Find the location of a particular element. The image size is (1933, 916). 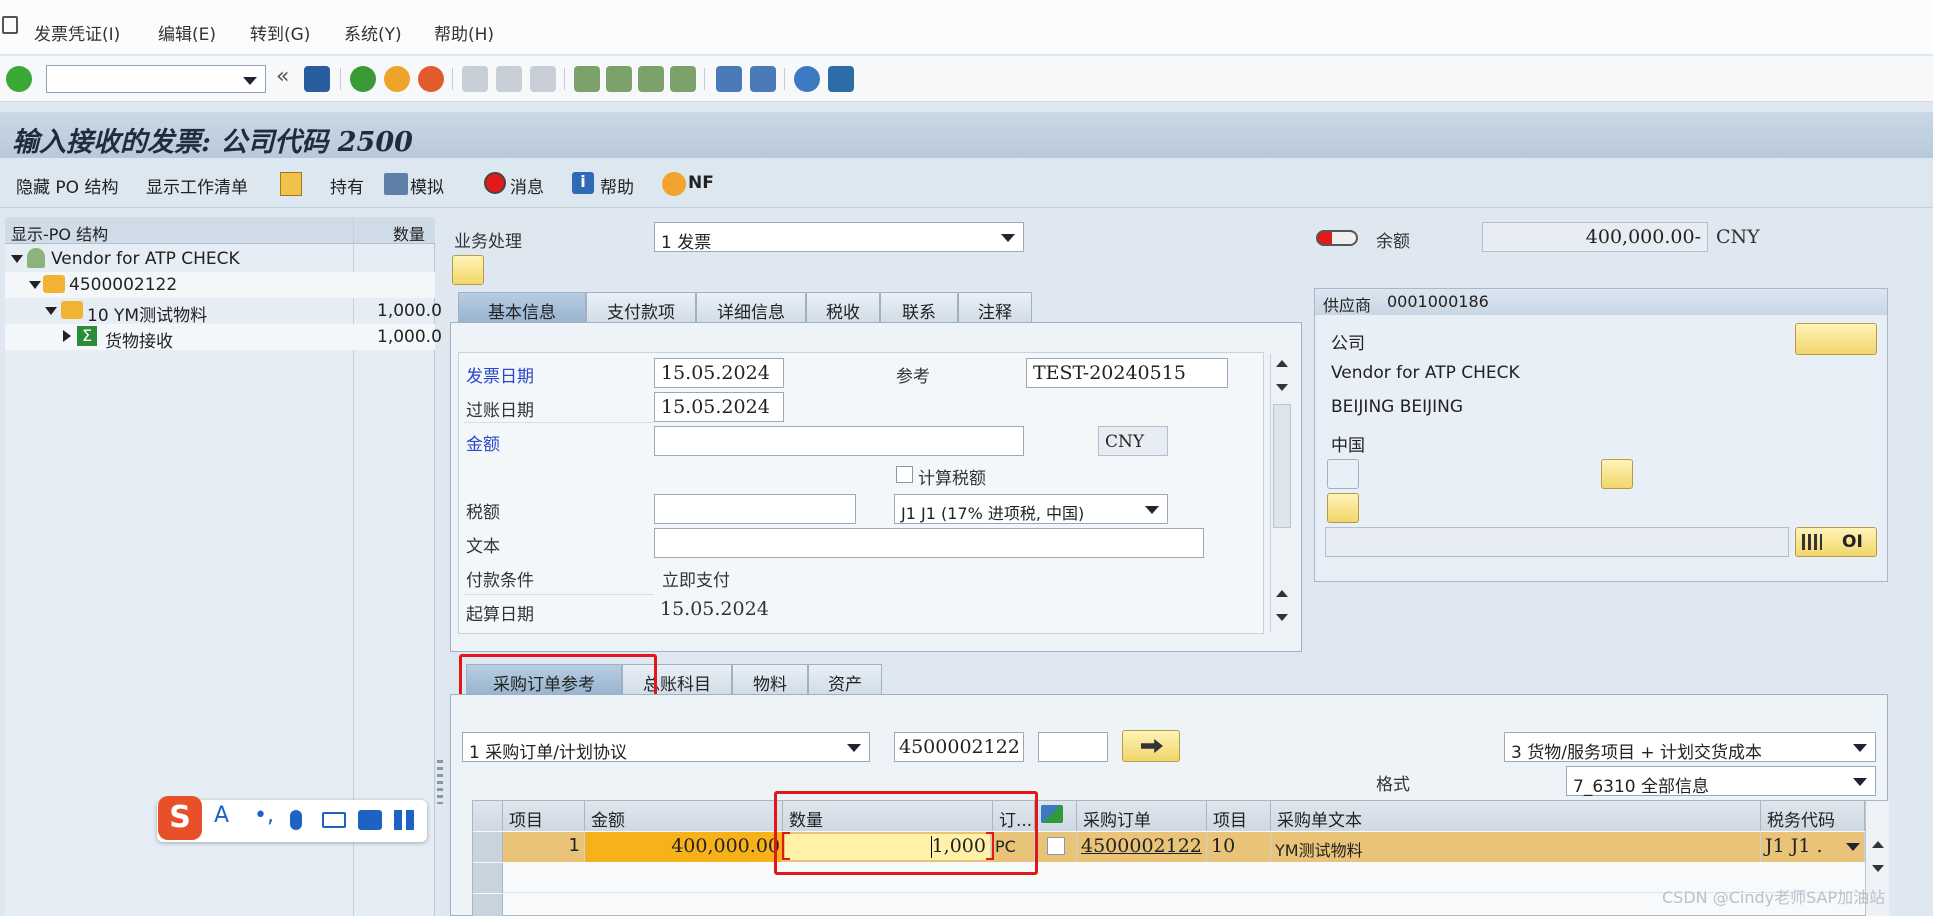

reference-input: TEST-20240515 is located at coordinates (1127, 373).